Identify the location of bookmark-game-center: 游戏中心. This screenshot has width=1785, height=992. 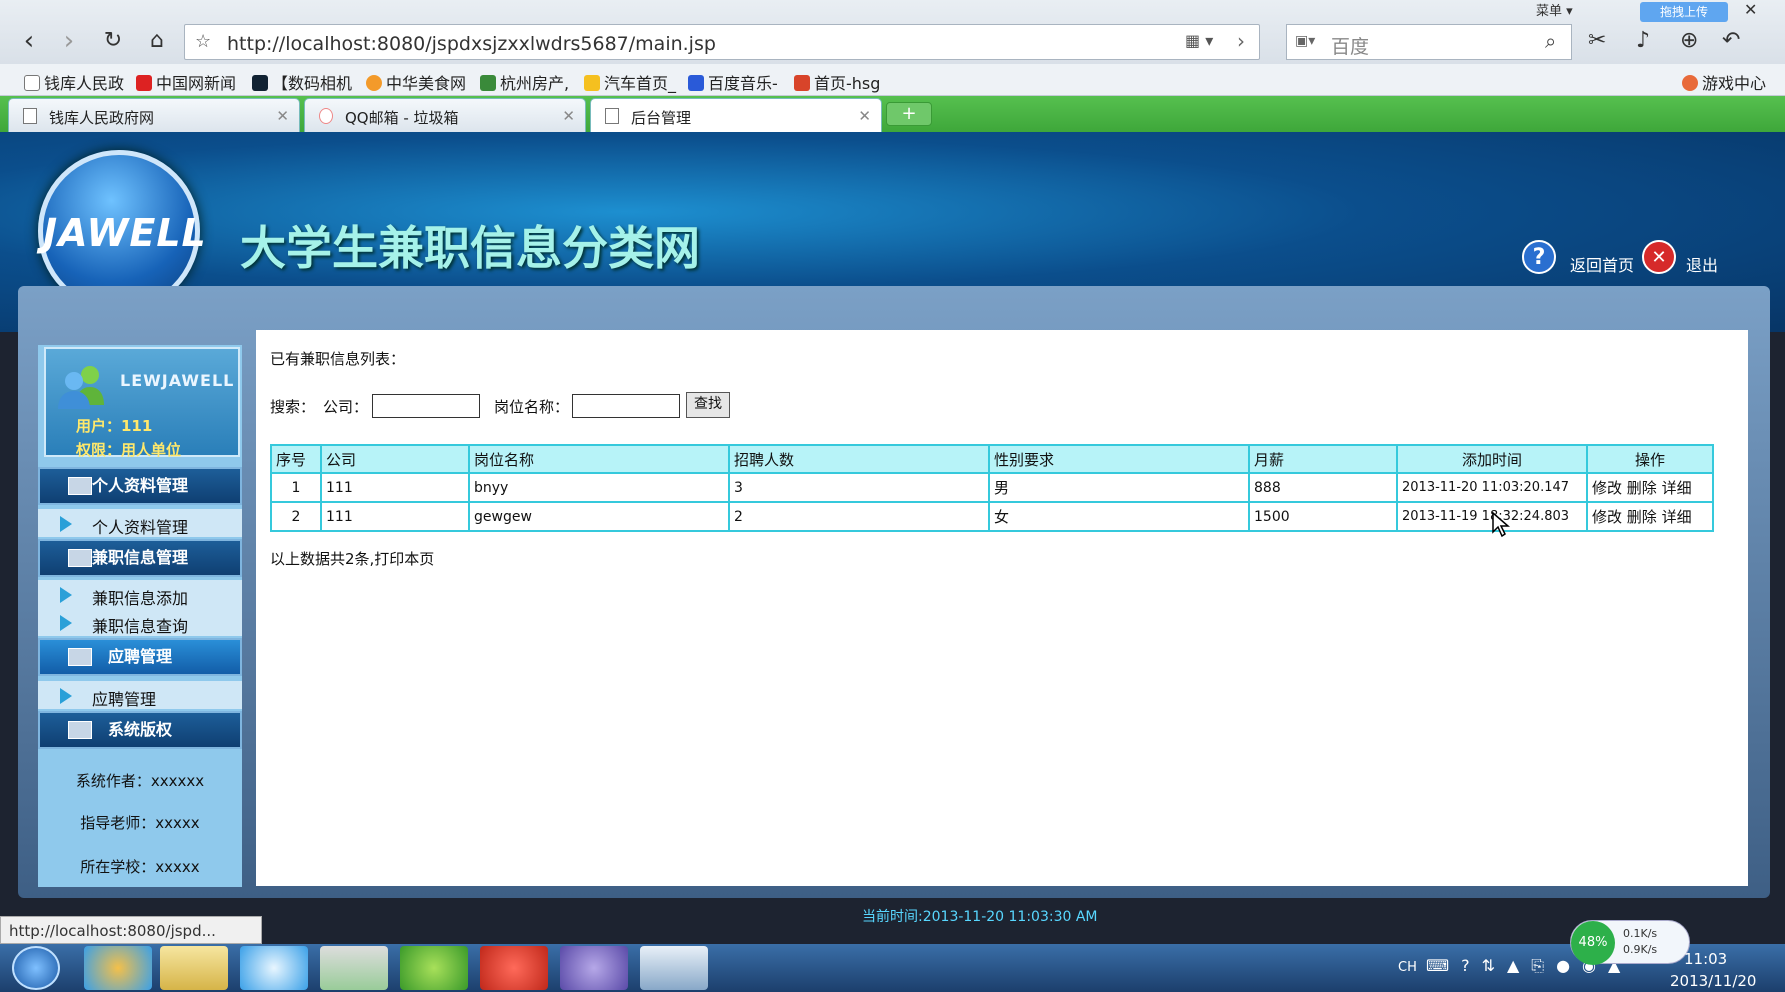
(1724, 82).